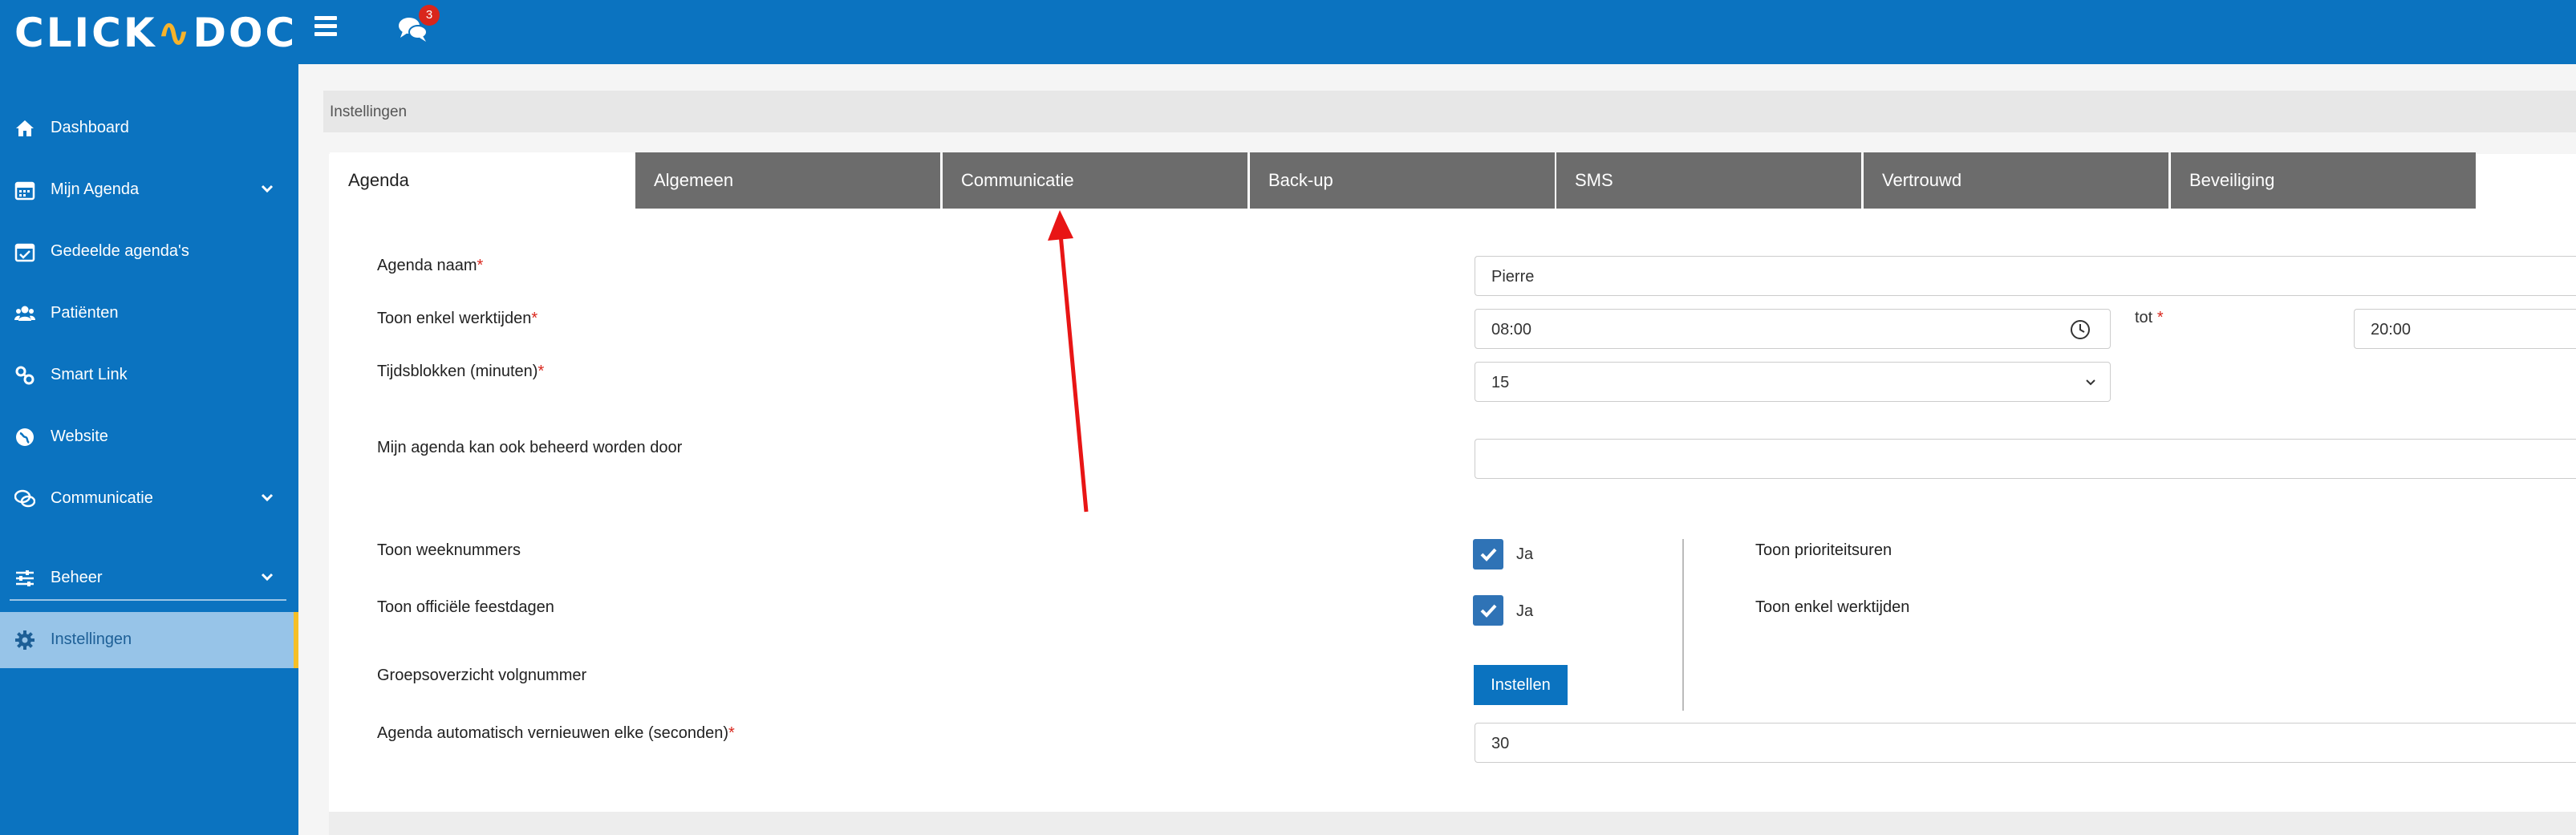 This screenshot has width=2576, height=835. Describe the element at coordinates (120, 251) in the screenshot. I see `sidebar-item-label: Gedeelde agenda's` at that location.